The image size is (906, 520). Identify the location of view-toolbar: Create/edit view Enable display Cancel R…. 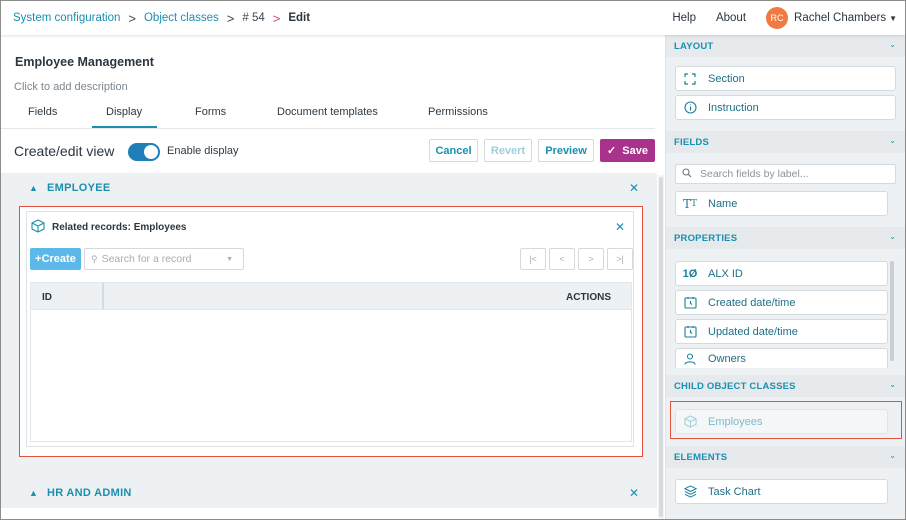
(331, 152).